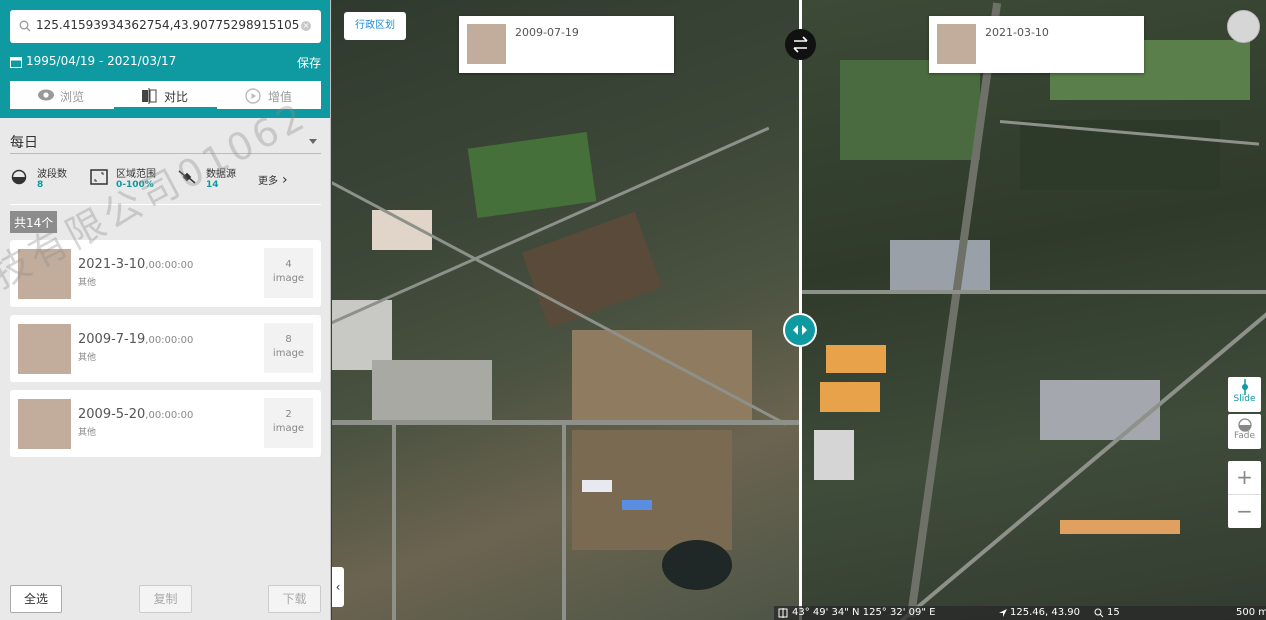 Image resolution: width=1266 pixels, height=620 pixels. I want to click on stat-source-value: 14, so click(212, 185).